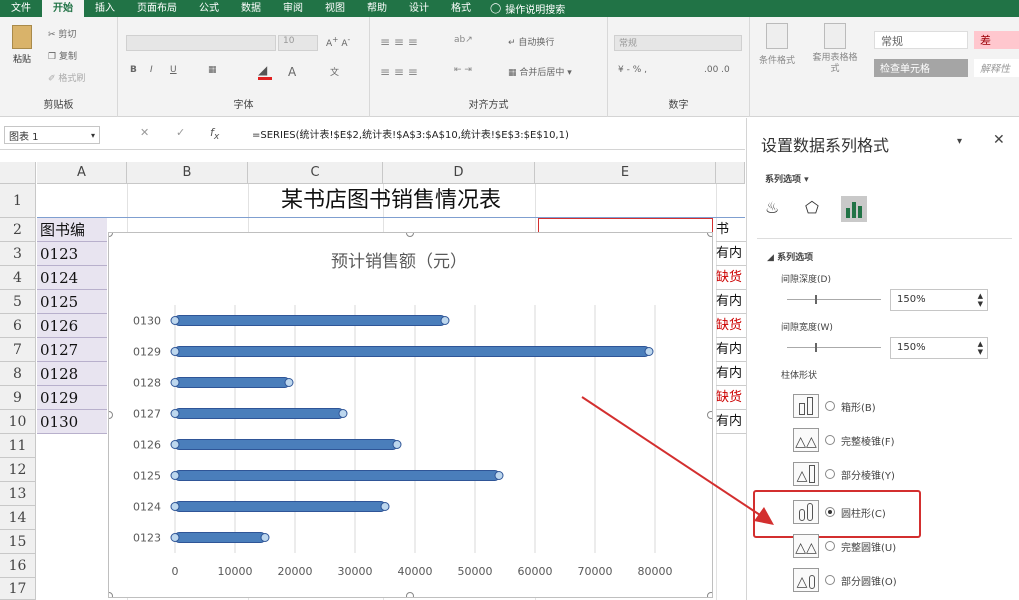  What do you see at coordinates (18, 446) in the screenshot?
I see `row-header: 11` at bounding box center [18, 446].